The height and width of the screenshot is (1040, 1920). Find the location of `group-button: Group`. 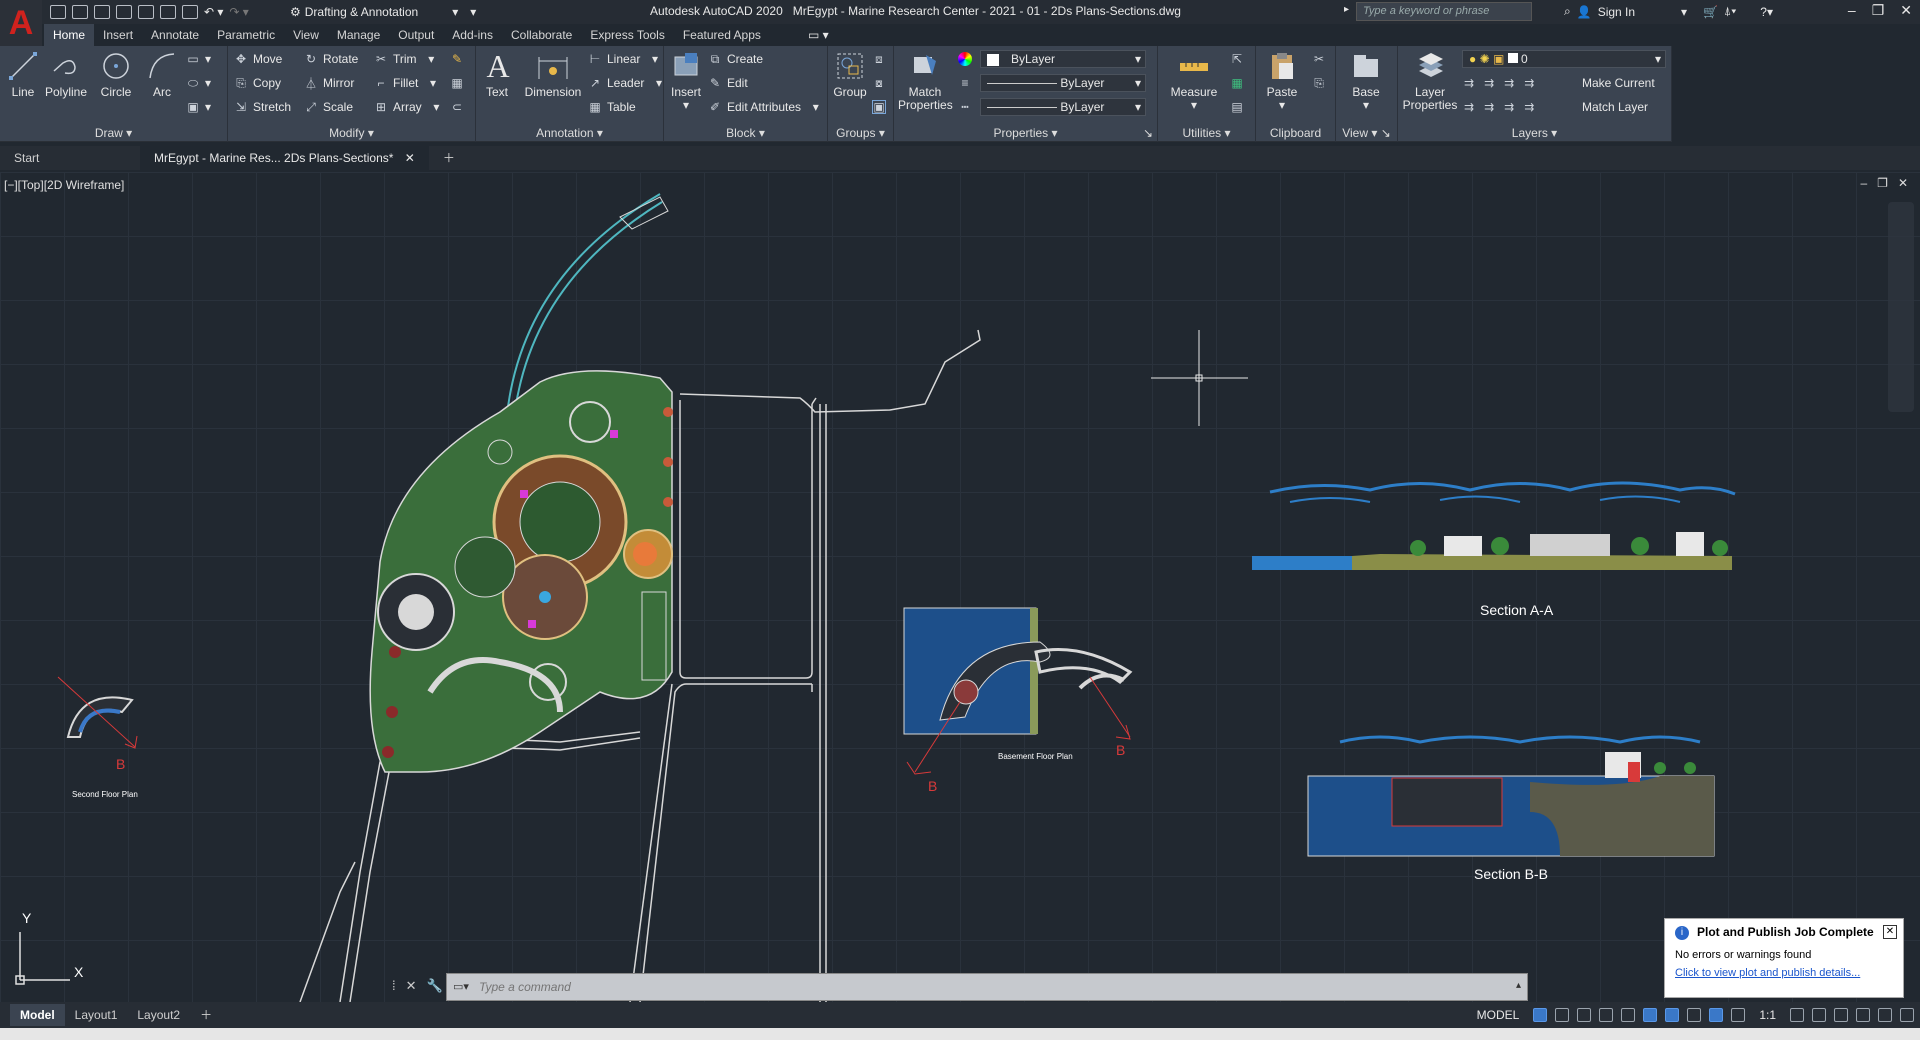

group-button: Group is located at coordinates (850, 74).